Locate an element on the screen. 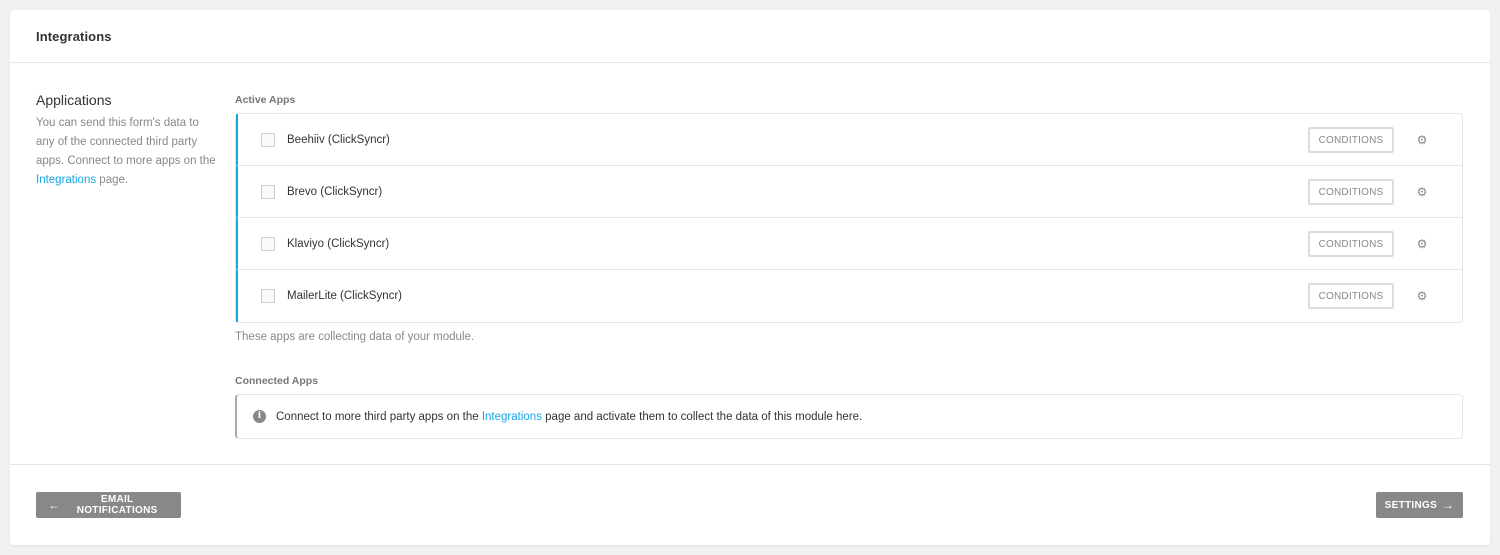 Image resolution: width=1500 pixels, height=555 pixels. app-row-brevo: Brevo (ClickSyncr) CONDITIONS ⚙ is located at coordinates (849, 192).